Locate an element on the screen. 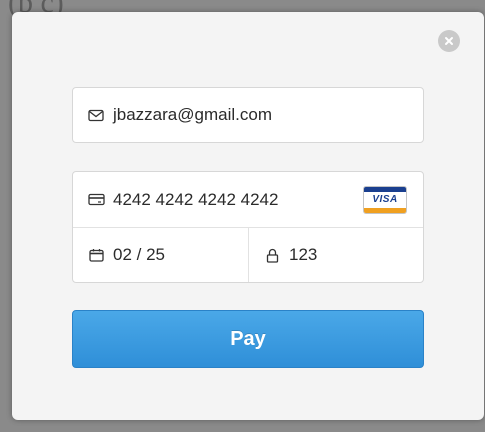 This screenshot has width=485, height=432. credit-card-icon is located at coordinates (96, 200).